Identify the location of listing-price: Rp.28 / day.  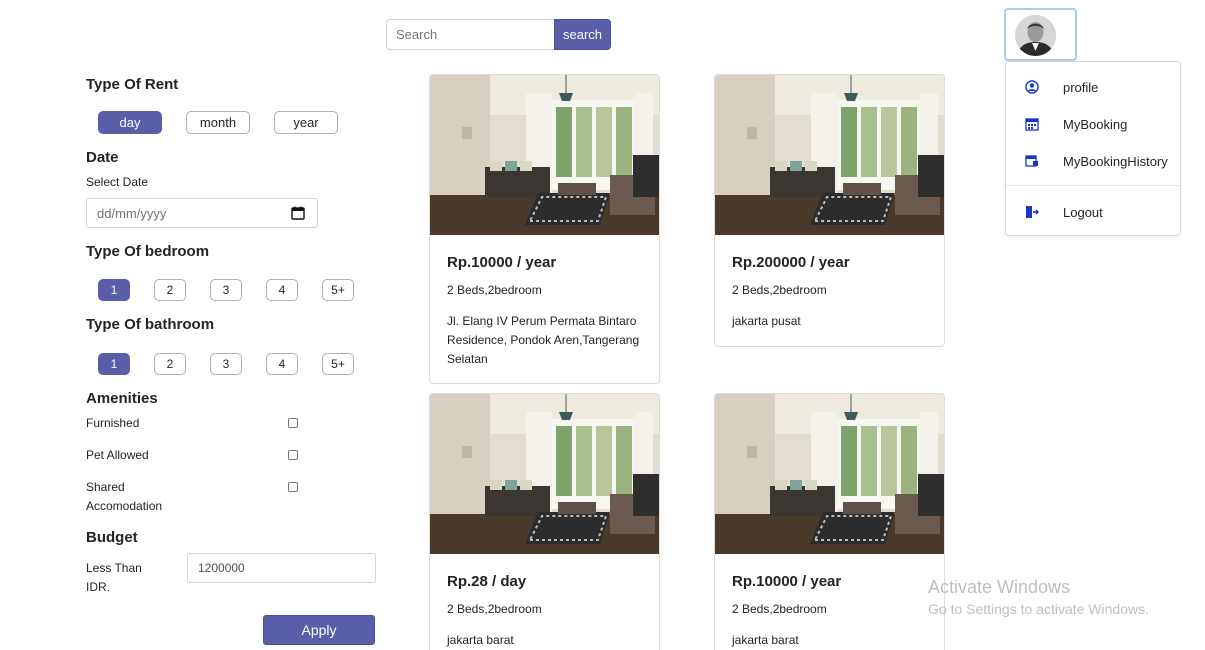
(487, 581).